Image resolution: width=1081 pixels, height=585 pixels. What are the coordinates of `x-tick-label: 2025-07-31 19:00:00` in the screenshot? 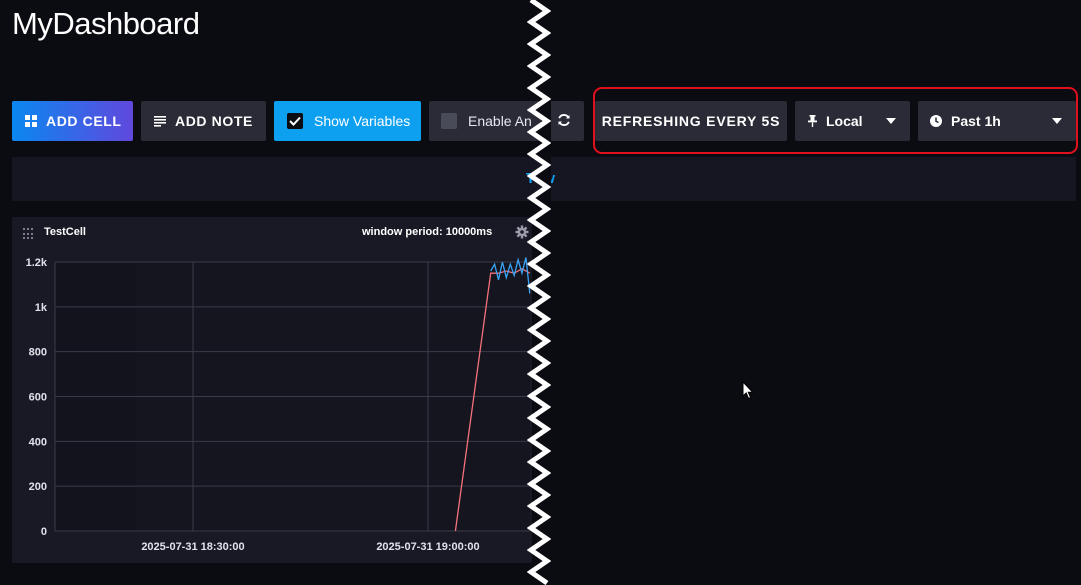 It's located at (427, 547).